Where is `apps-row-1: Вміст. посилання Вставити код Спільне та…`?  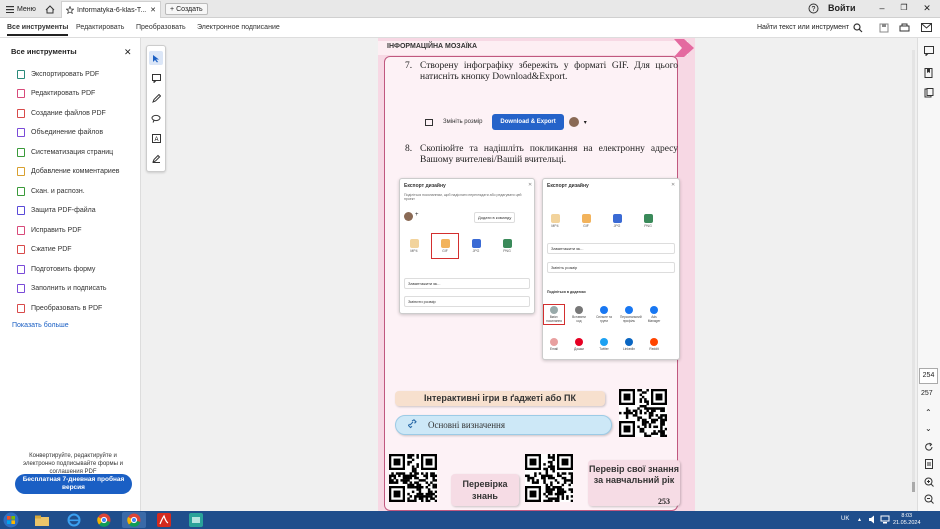
apps-row-1: Вміст. посилання Вставити код Спільне та… is located at coordinates (603, 314).